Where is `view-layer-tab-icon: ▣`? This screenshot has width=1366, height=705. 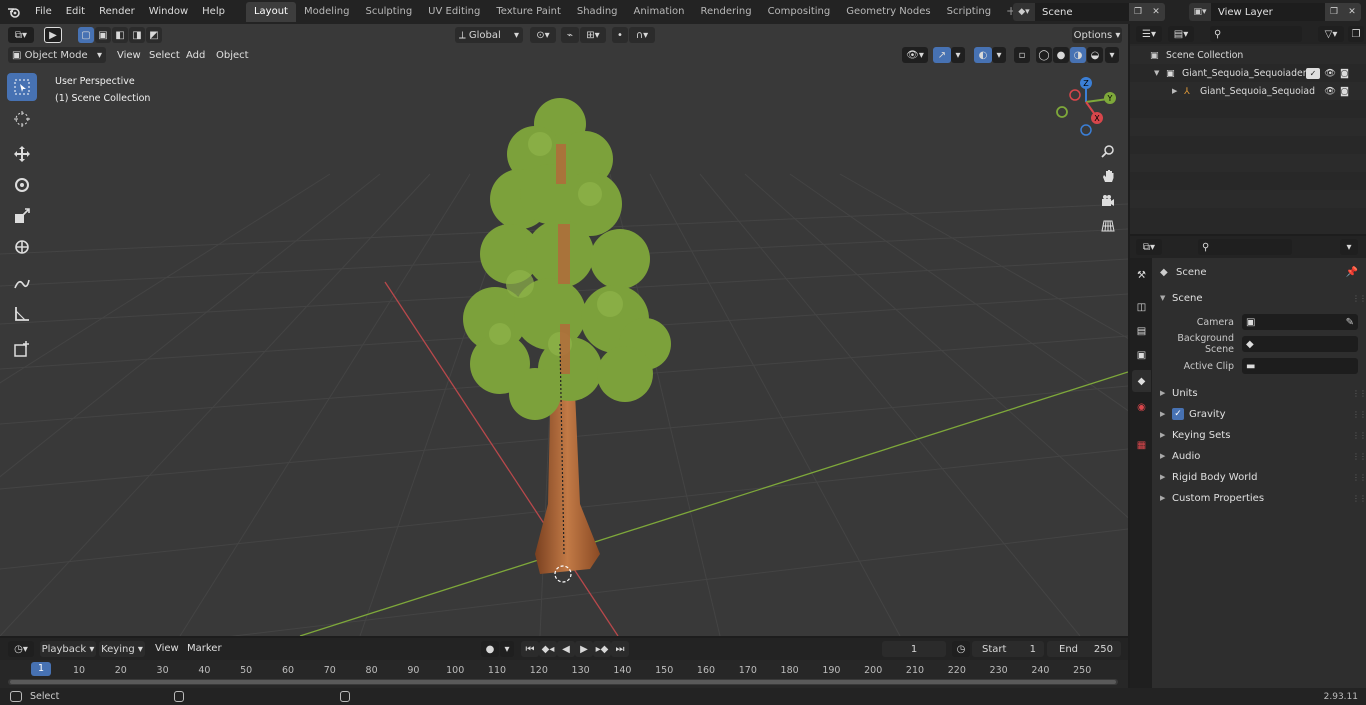 view-layer-tab-icon: ▣ is located at coordinates (1141, 355).